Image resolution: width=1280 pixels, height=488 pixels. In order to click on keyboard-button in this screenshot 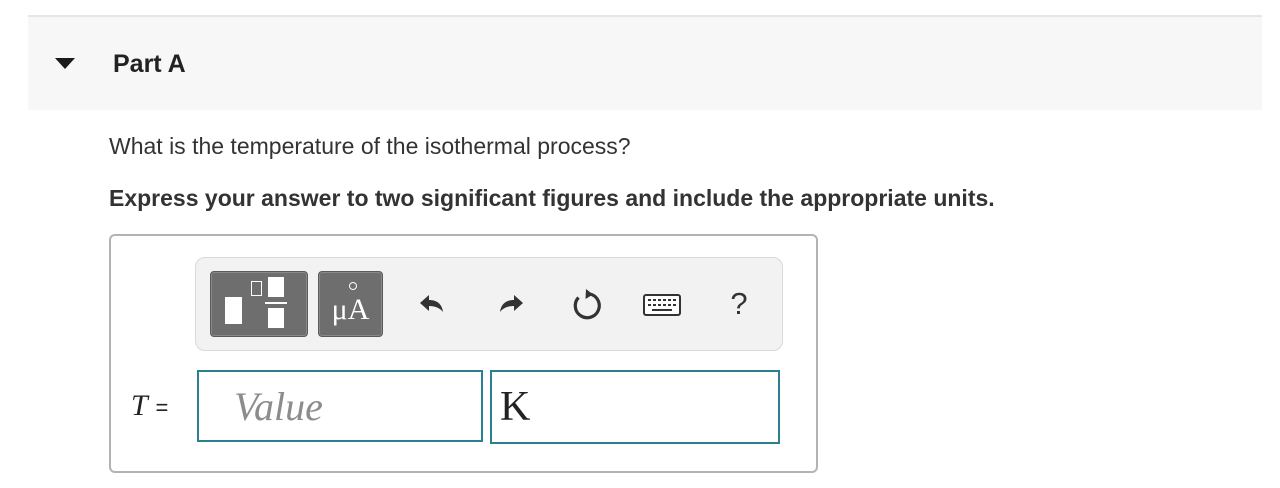, I will do `click(662, 304)`.